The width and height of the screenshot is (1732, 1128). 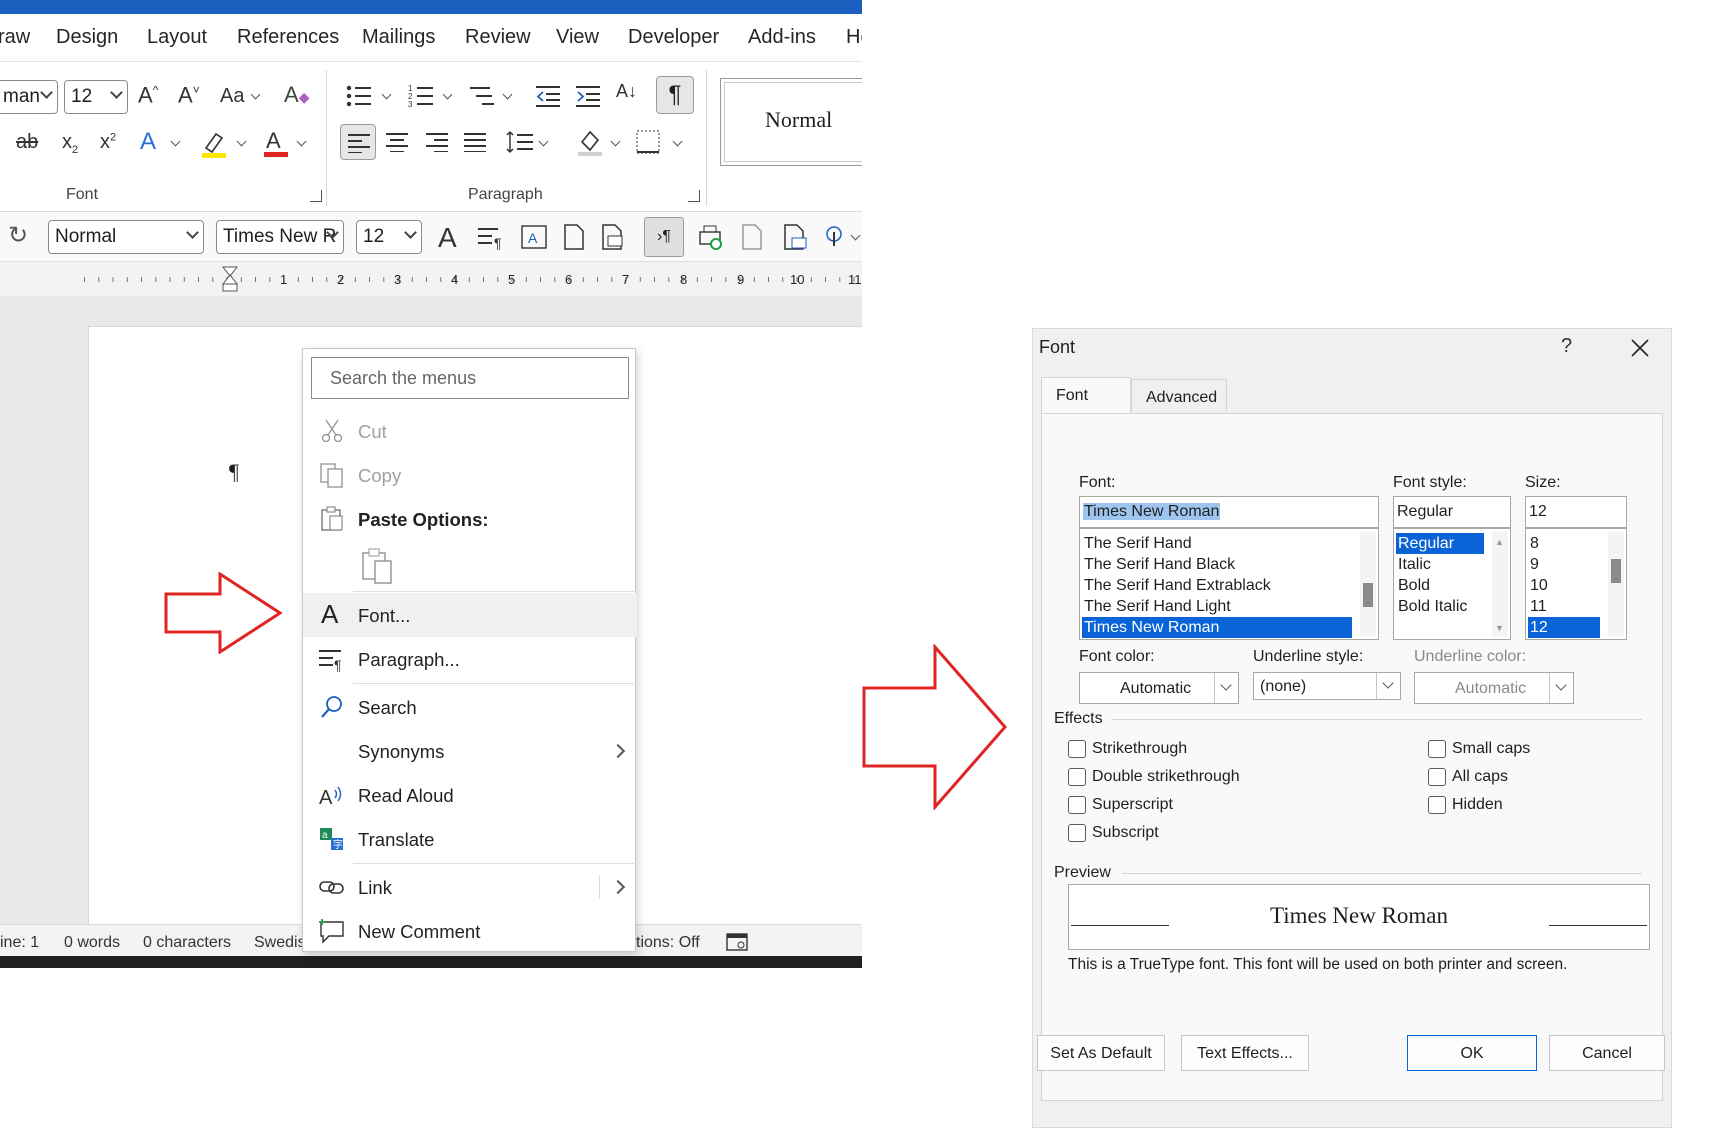 What do you see at coordinates (214, 144) in the screenshot?
I see `highlight-icon` at bounding box center [214, 144].